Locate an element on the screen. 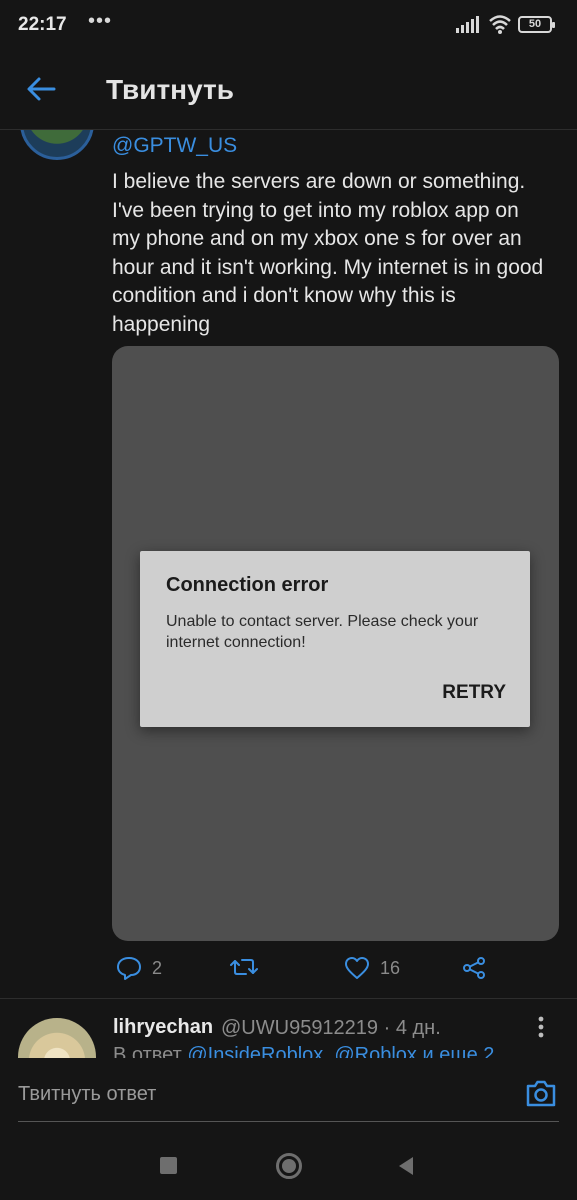 The image size is (577, 1200). author-handle: @GPTW_US is located at coordinates (174, 146).